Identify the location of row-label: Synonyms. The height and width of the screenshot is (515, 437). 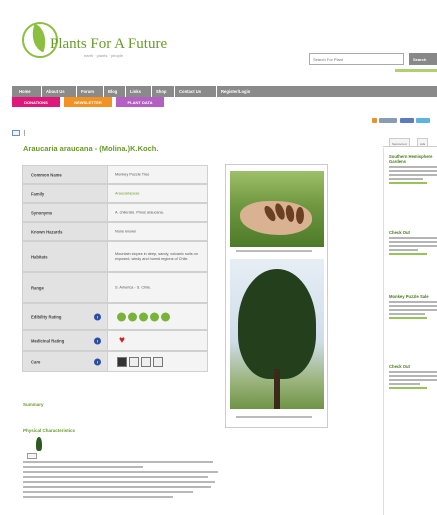
(42, 212).